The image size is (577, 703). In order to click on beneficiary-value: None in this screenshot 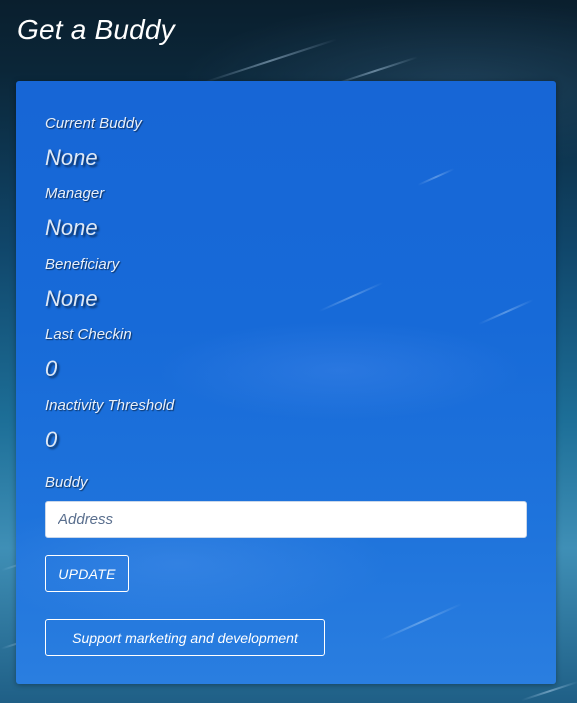, I will do `click(71, 298)`.